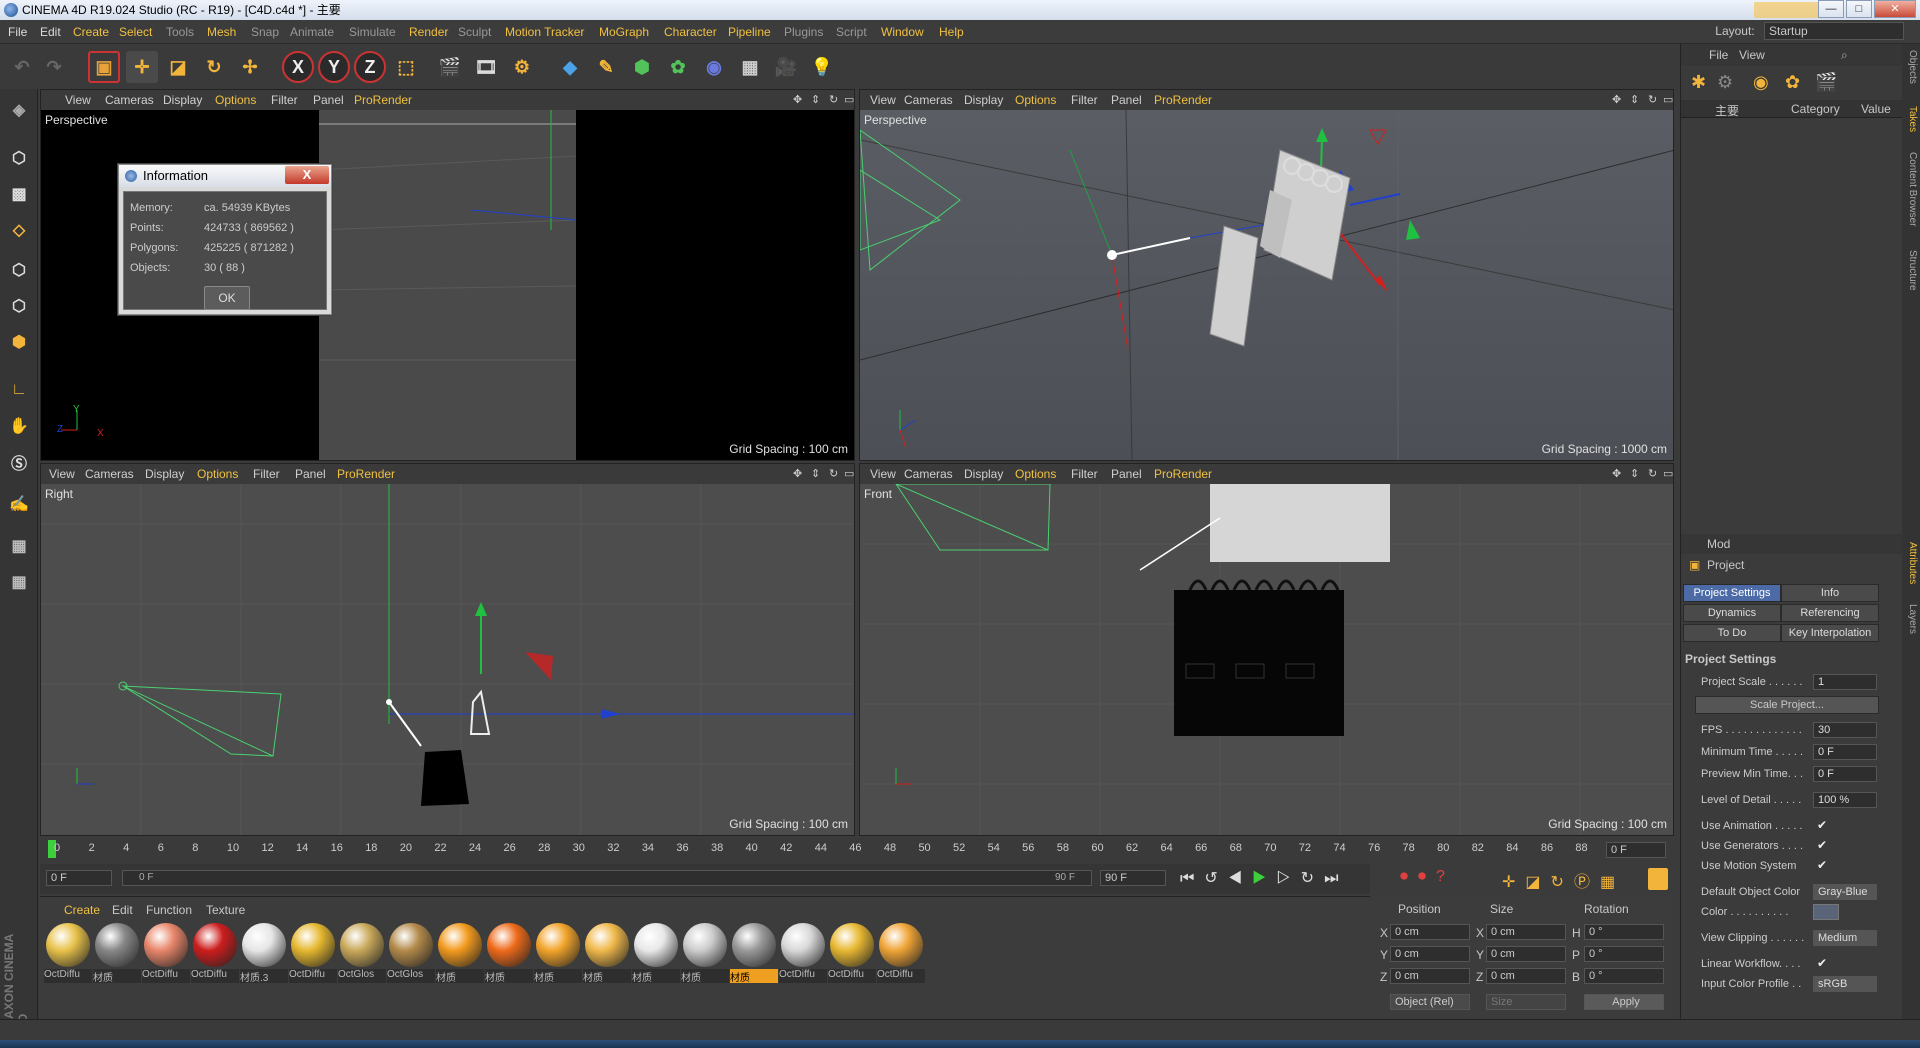 The width and height of the screenshot is (1920, 1048). Describe the element at coordinates (624, 32) in the screenshot. I see `menu-mograph: MoGraph` at that location.